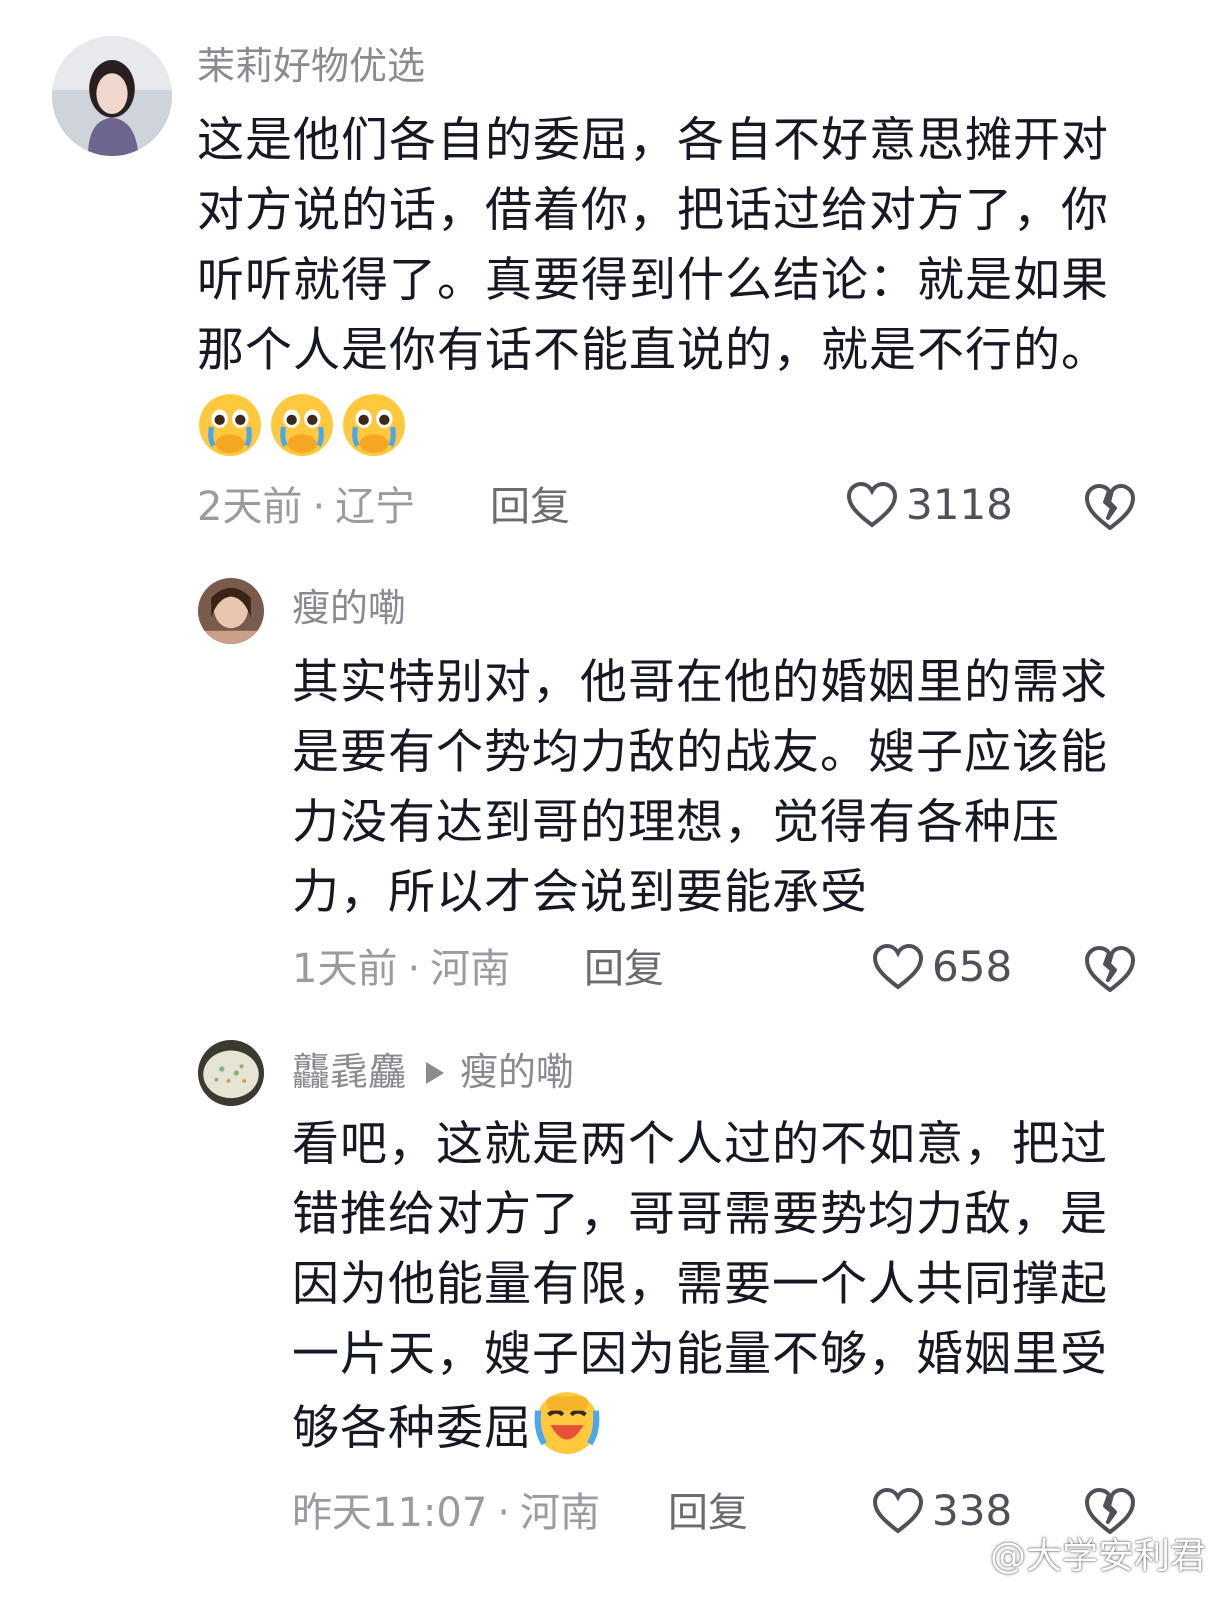 This screenshot has height=1601, width=1224. I want to click on like-button: 658, so click(942, 967).